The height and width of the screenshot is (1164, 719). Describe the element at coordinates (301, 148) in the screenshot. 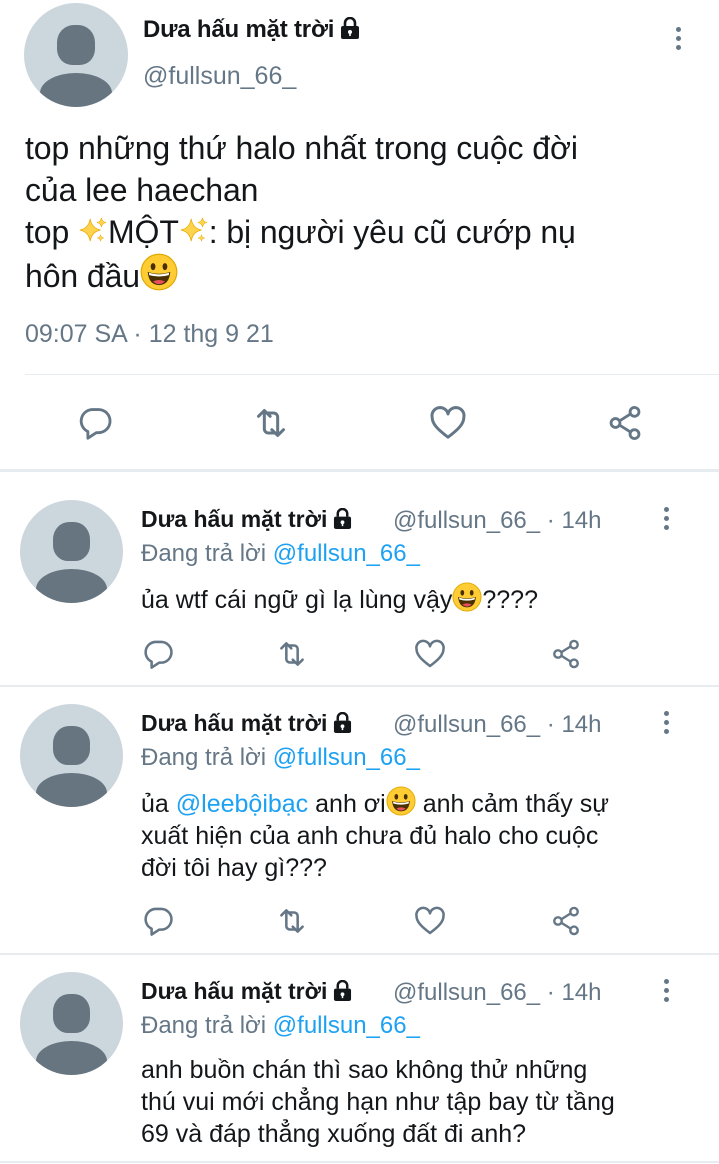

I see `tweet-text-line: top những thứ halo nhất trong cuộc đời` at that location.